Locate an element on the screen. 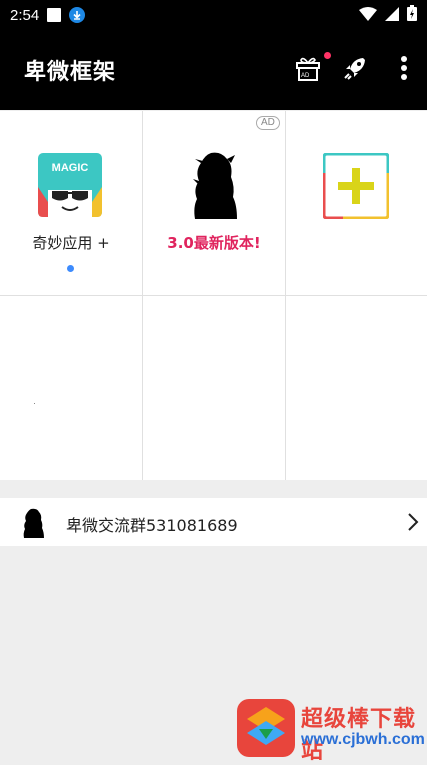 The height and width of the screenshot is (765, 427). add-plus-icon is located at coordinates (356, 186).